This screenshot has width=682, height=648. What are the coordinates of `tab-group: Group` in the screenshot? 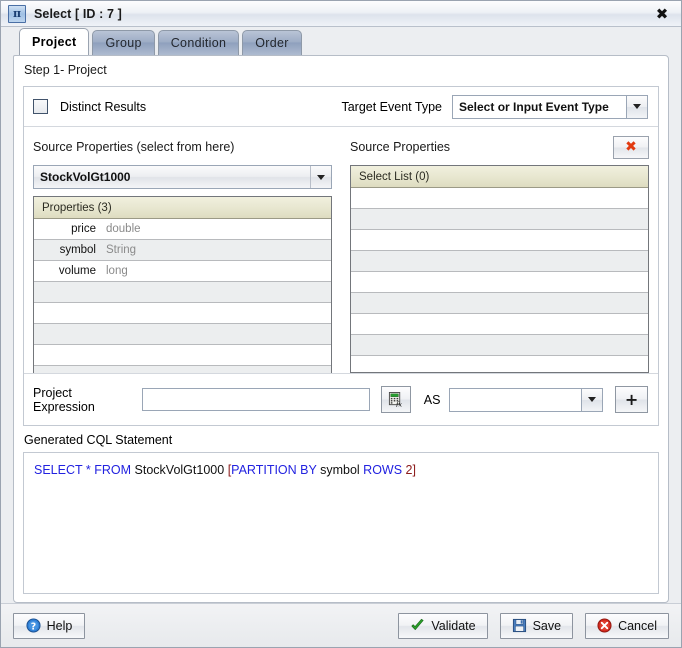 It's located at (123, 42).